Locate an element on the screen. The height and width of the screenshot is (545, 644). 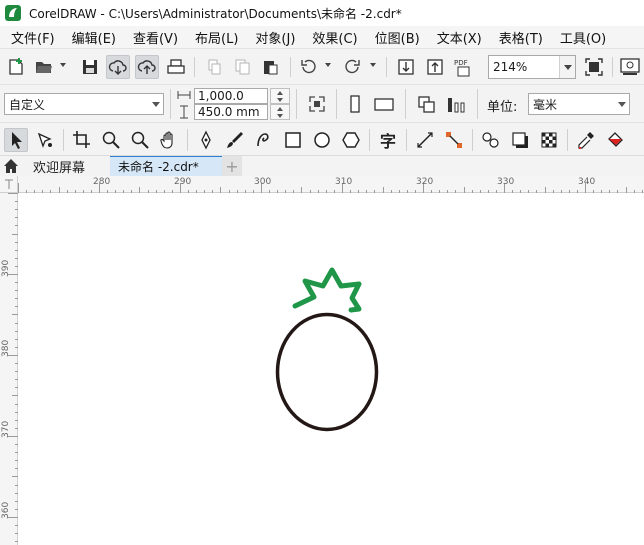
menu-text: 文本(X) is located at coordinates (459, 37).